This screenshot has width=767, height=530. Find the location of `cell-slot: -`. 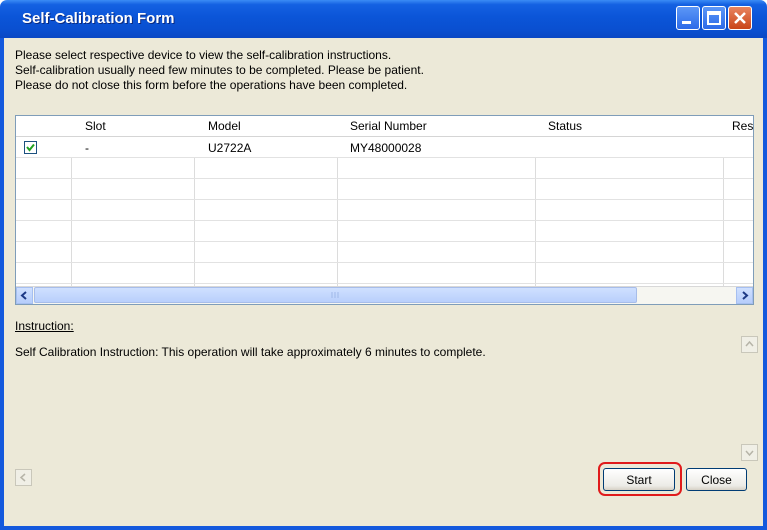

cell-slot: - is located at coordinates (87, 148).